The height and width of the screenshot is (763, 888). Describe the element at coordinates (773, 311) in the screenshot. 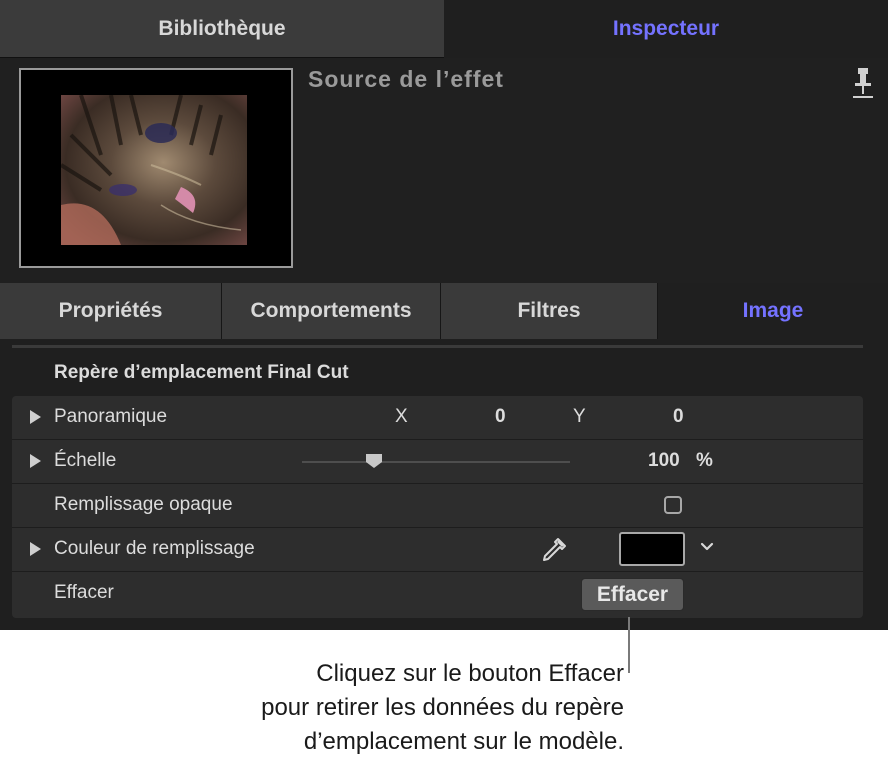

I see `tab-image: Image` at that location.